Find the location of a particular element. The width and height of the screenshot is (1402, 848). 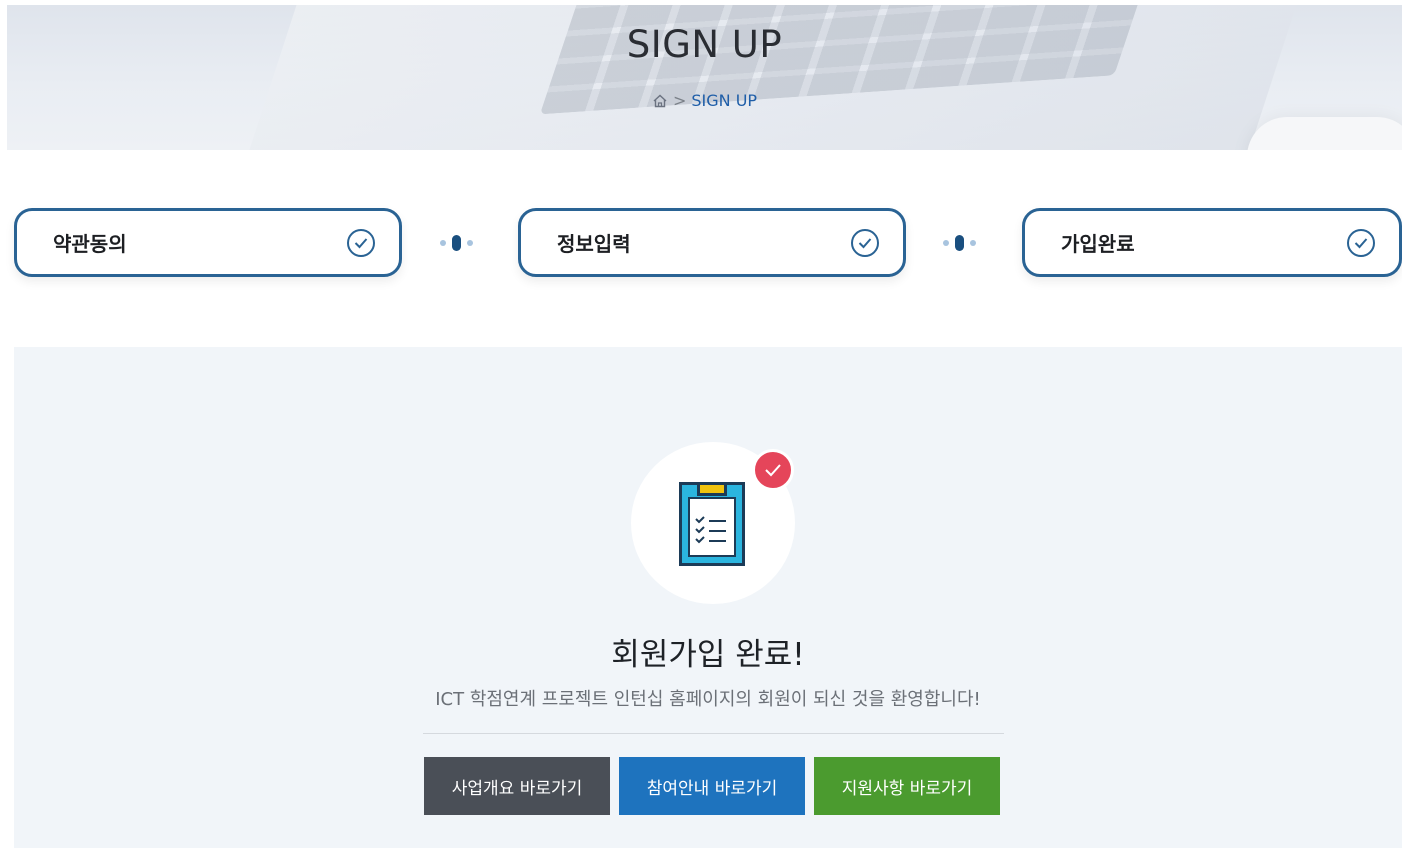

breadcrumb-current: SIGN UP is located at coordinates (724, 100).